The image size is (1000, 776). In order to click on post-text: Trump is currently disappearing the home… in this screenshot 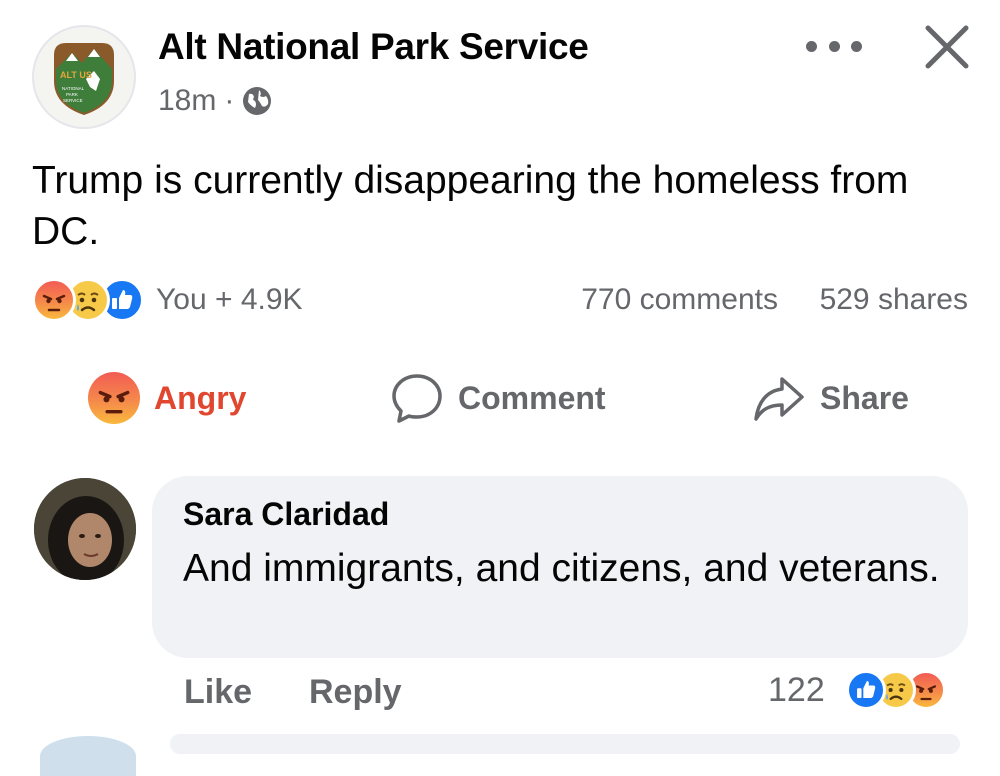, I will do `click(470, 206)`.